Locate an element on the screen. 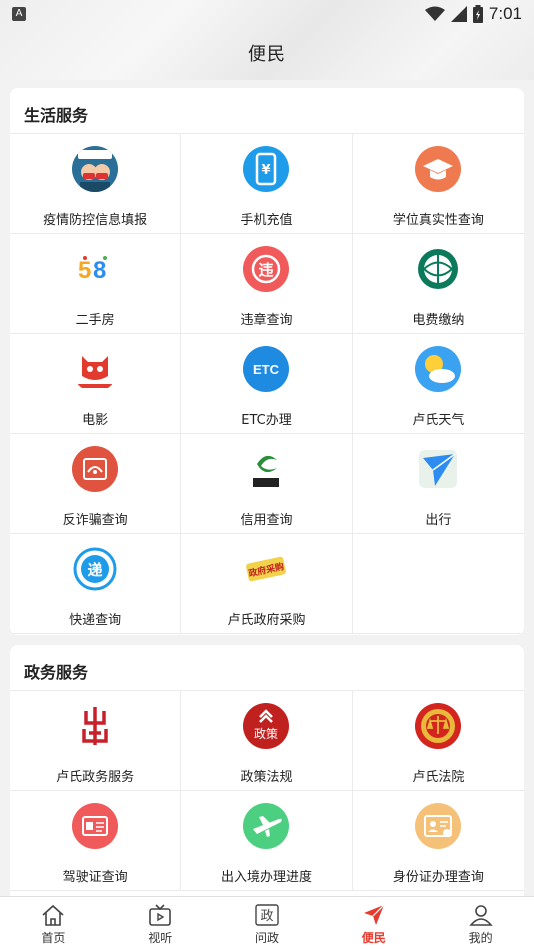 The height and width of the screenshot is (950, 534). state-grid-icon is located at coordinates (438, 269).